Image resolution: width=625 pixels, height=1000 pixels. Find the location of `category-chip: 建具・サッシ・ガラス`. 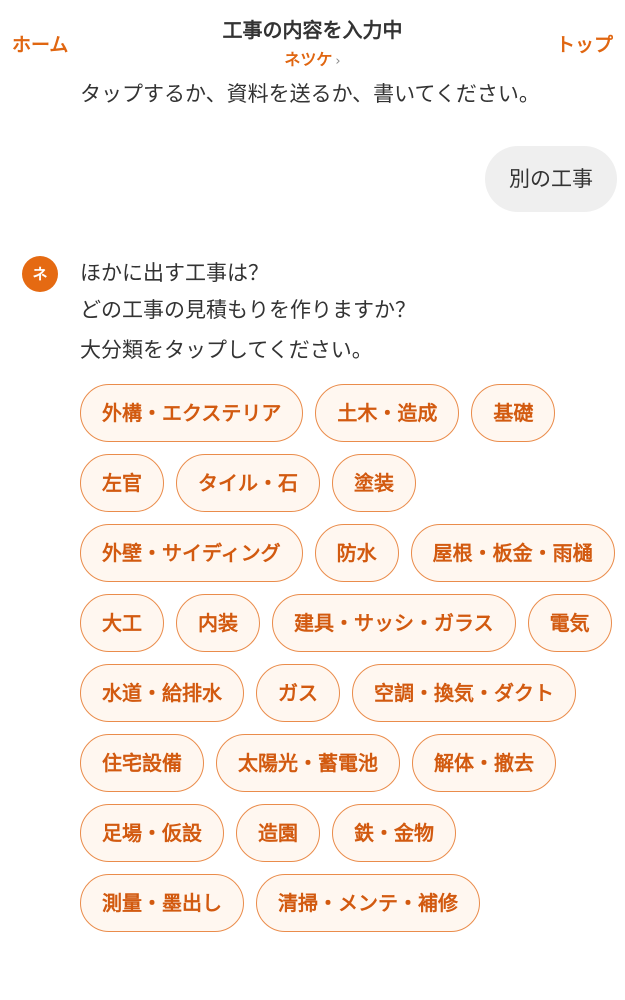

category-chip: 建具・サッシ・ガラス is located at coordinates (394, 623).